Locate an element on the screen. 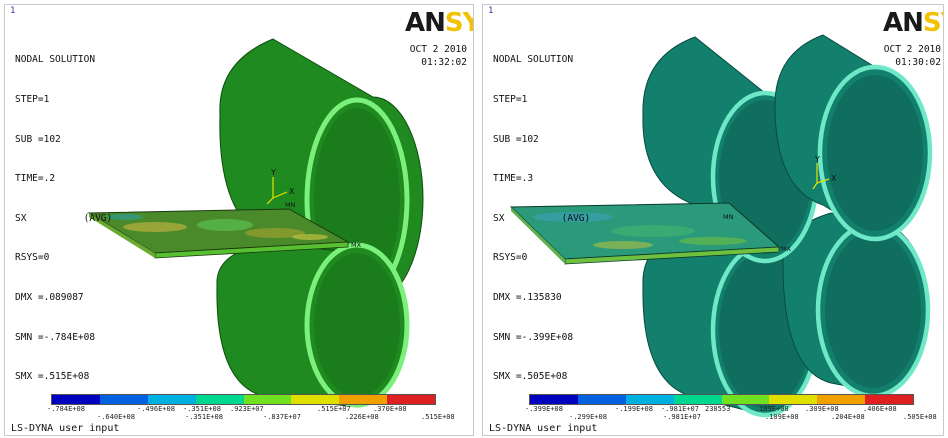 The width and height of the screenshot is (948, 438). bottom-roller is located at coordinates (313, 325).